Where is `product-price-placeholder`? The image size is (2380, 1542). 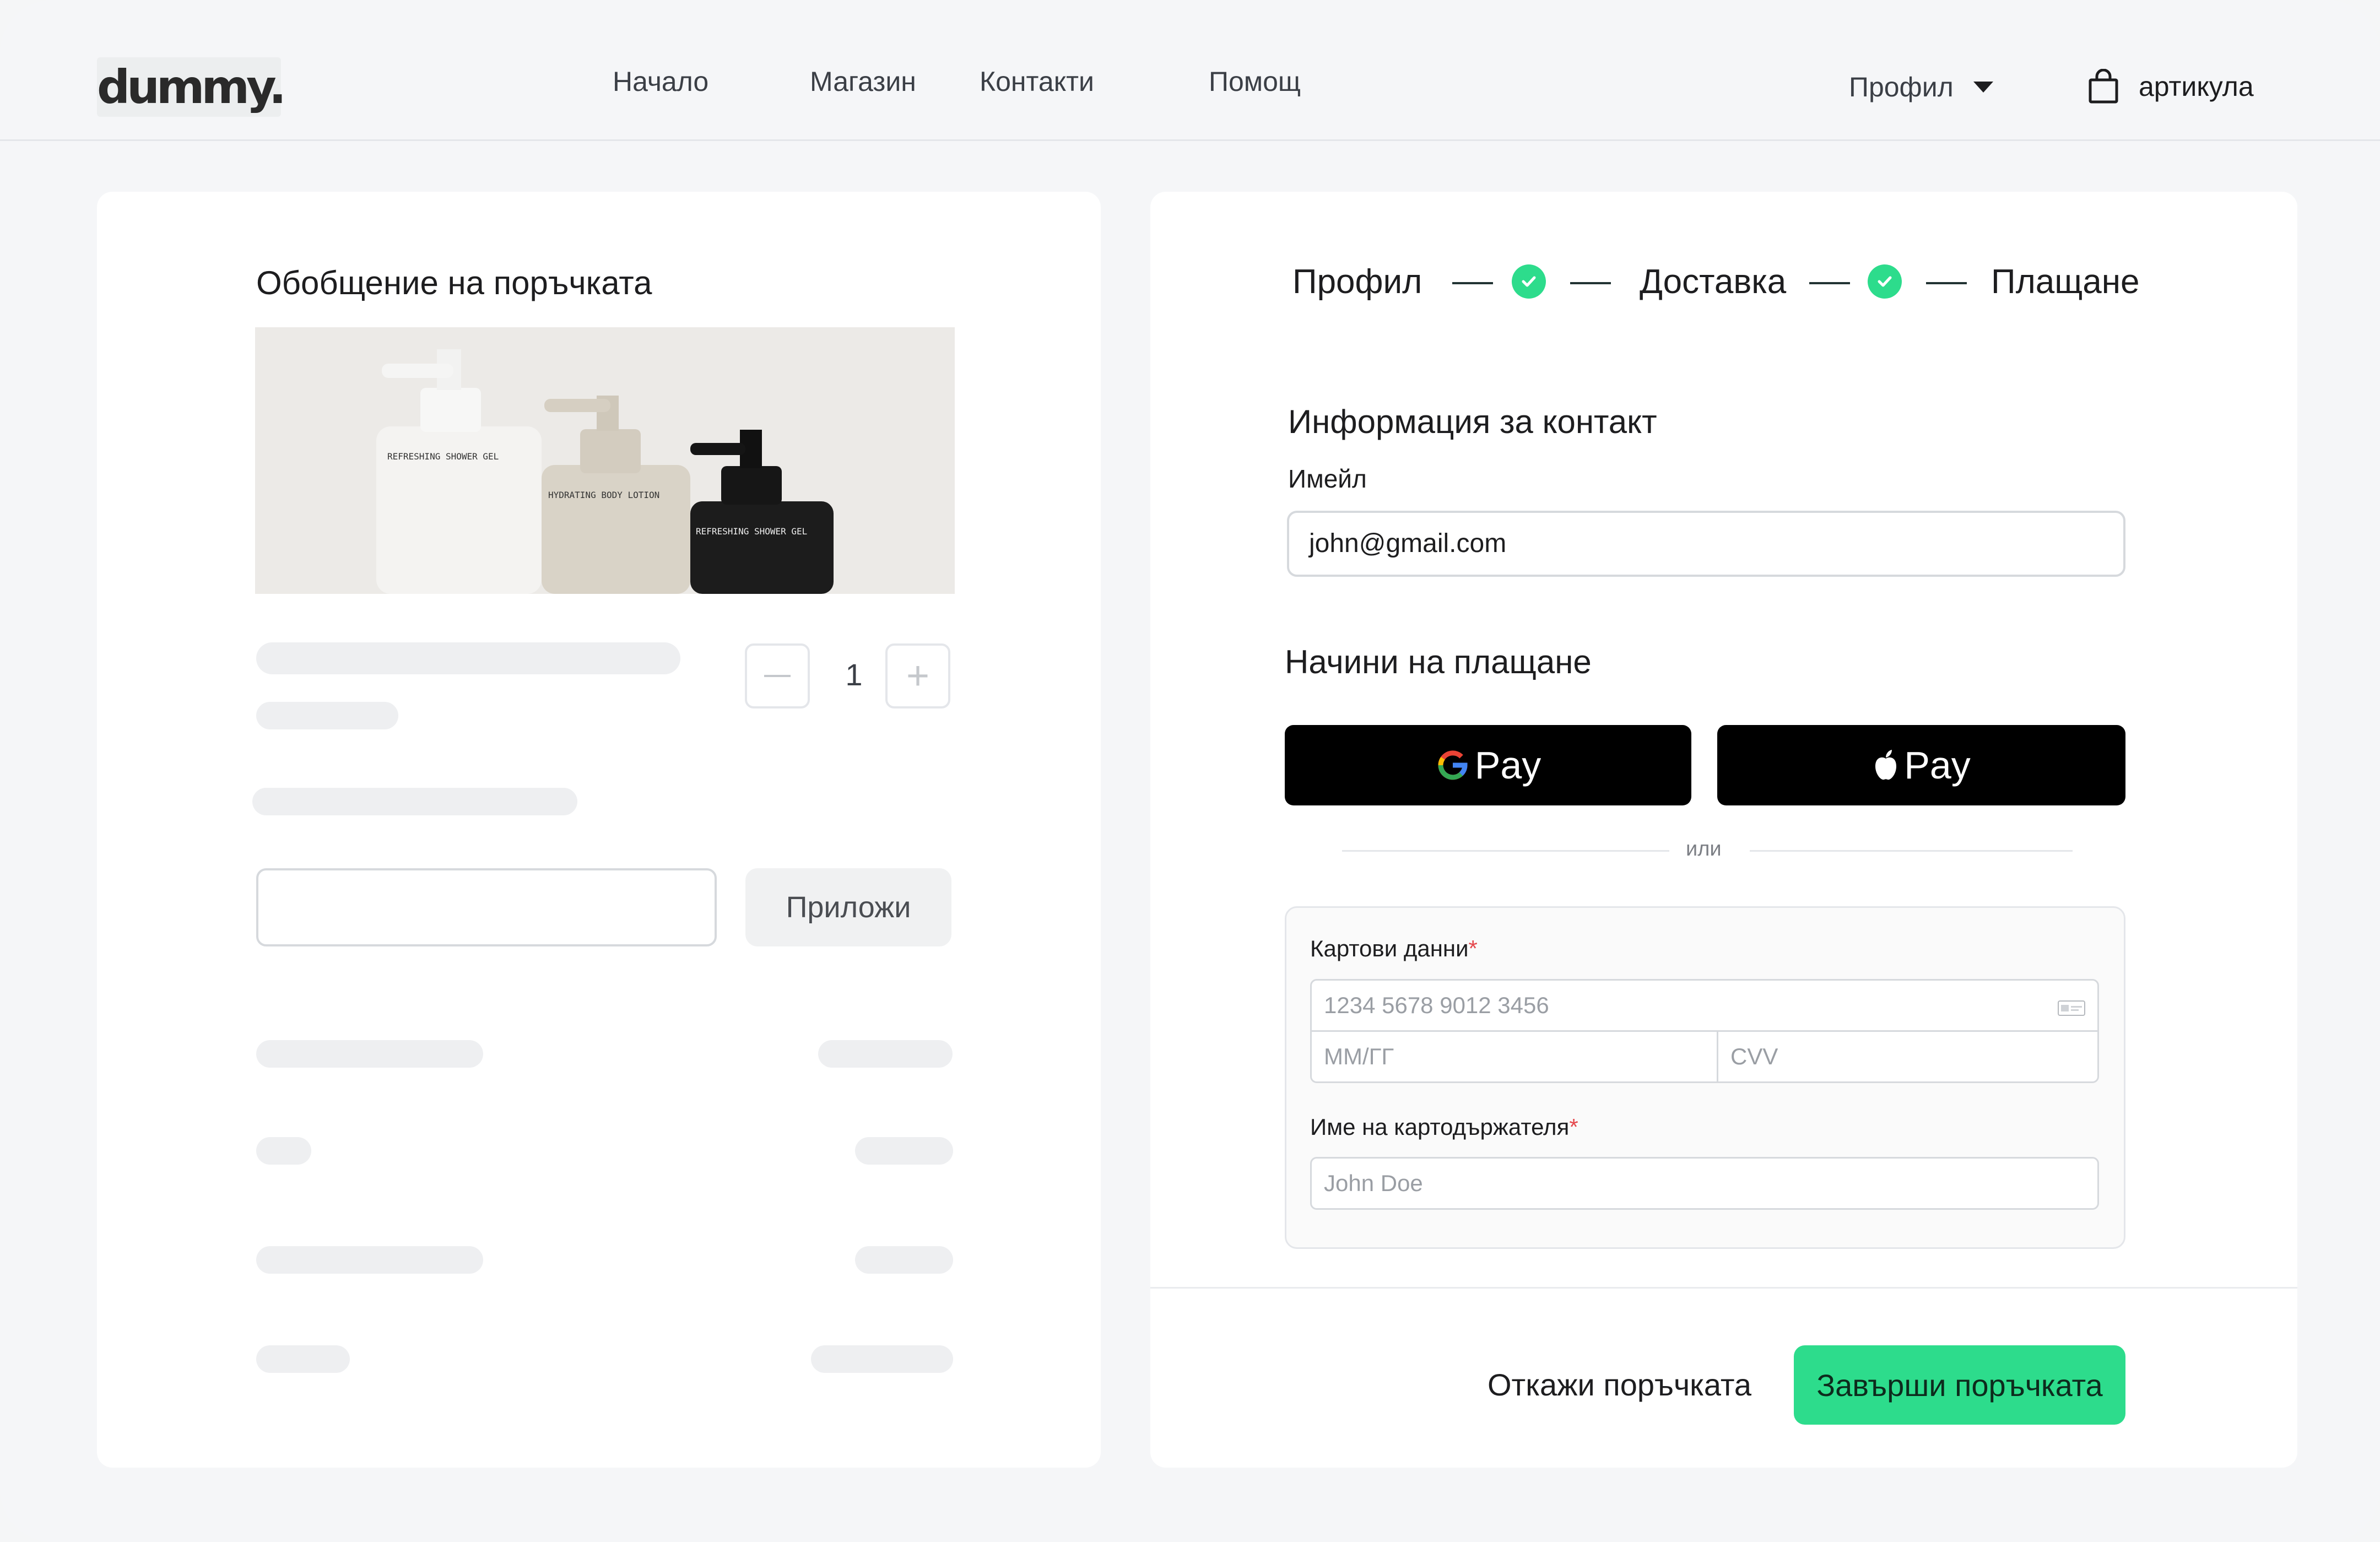
product-price-placeholder is located at coordinates (414, 802).